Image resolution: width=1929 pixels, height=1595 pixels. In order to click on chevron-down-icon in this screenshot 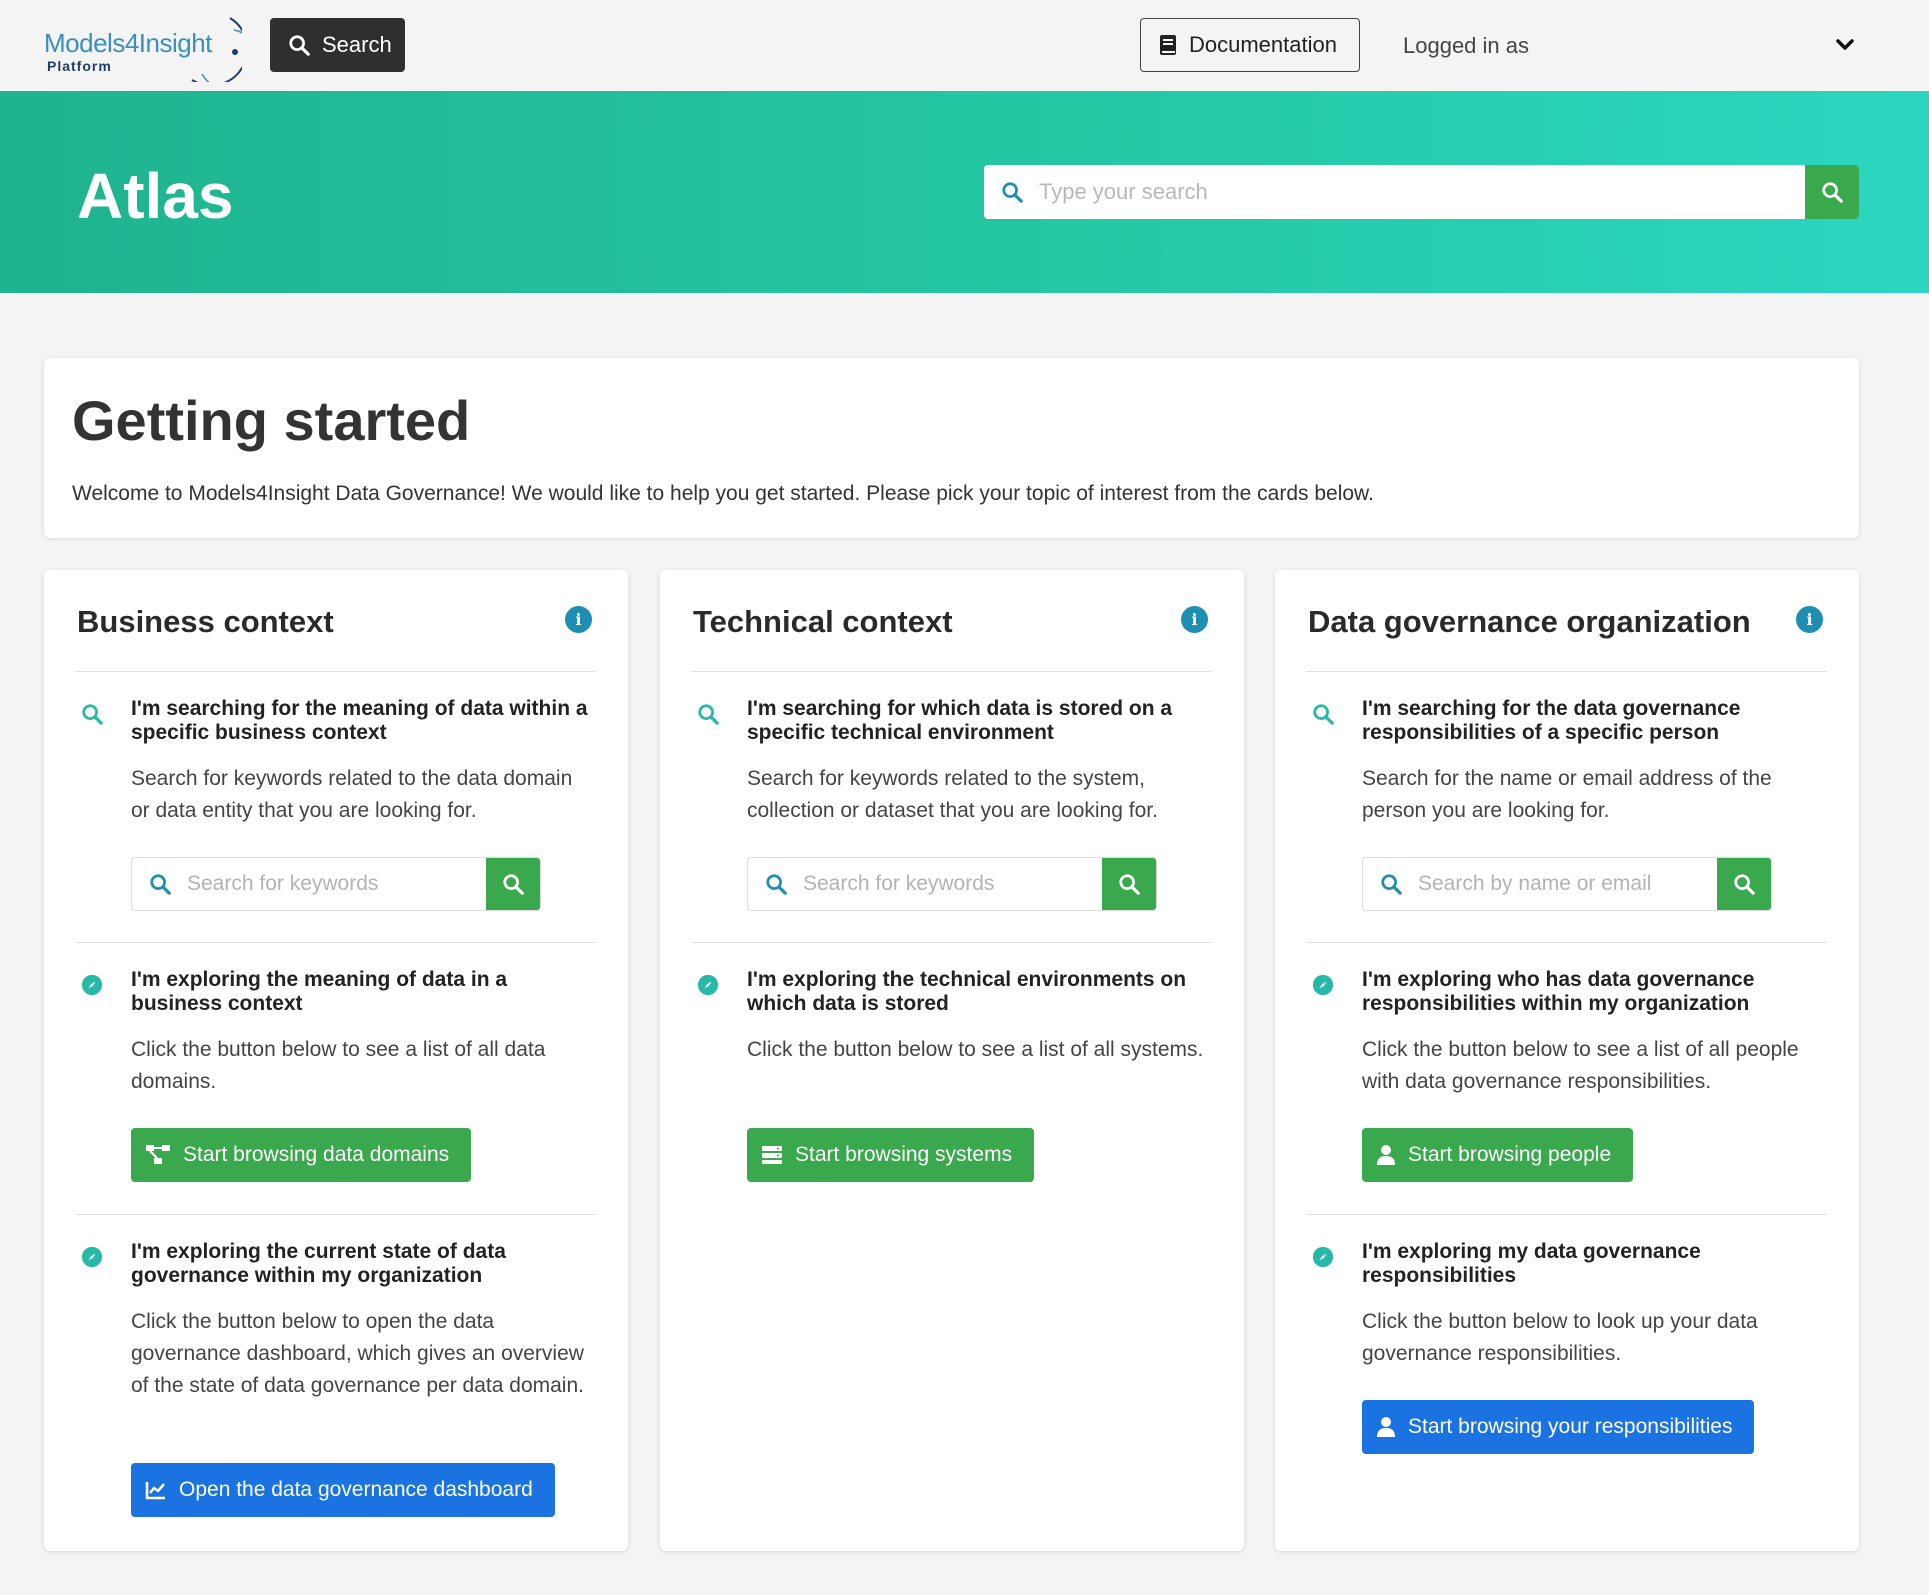, I will do `click(1845, 44)`.